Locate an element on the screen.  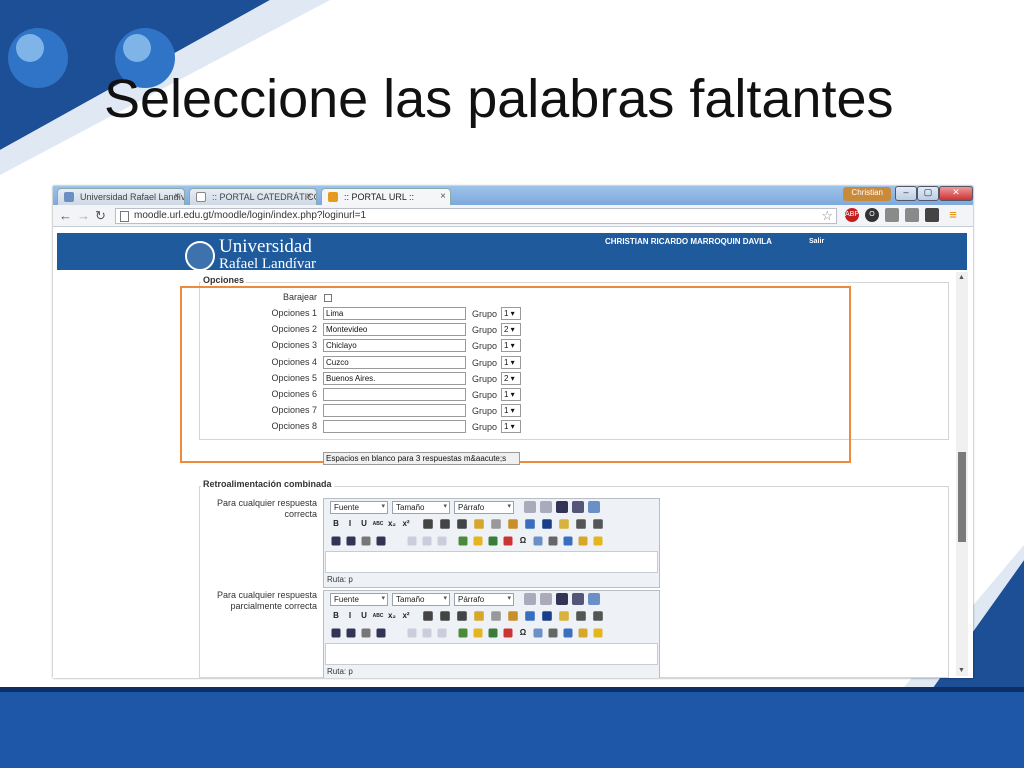
reload-icon: ↻ is located at coordinates (100, 216).